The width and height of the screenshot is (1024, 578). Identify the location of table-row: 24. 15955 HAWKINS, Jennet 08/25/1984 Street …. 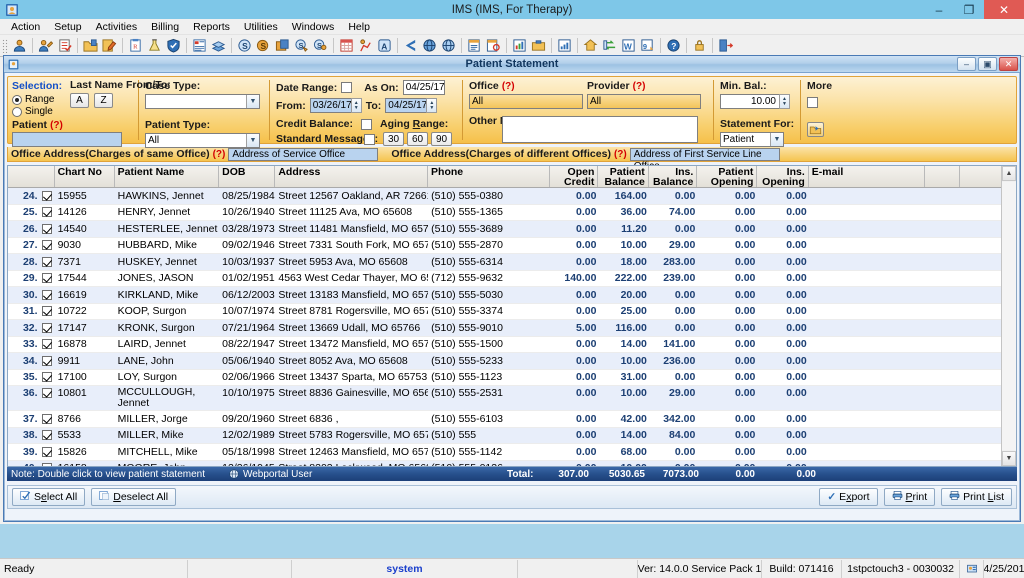
(512, 196).